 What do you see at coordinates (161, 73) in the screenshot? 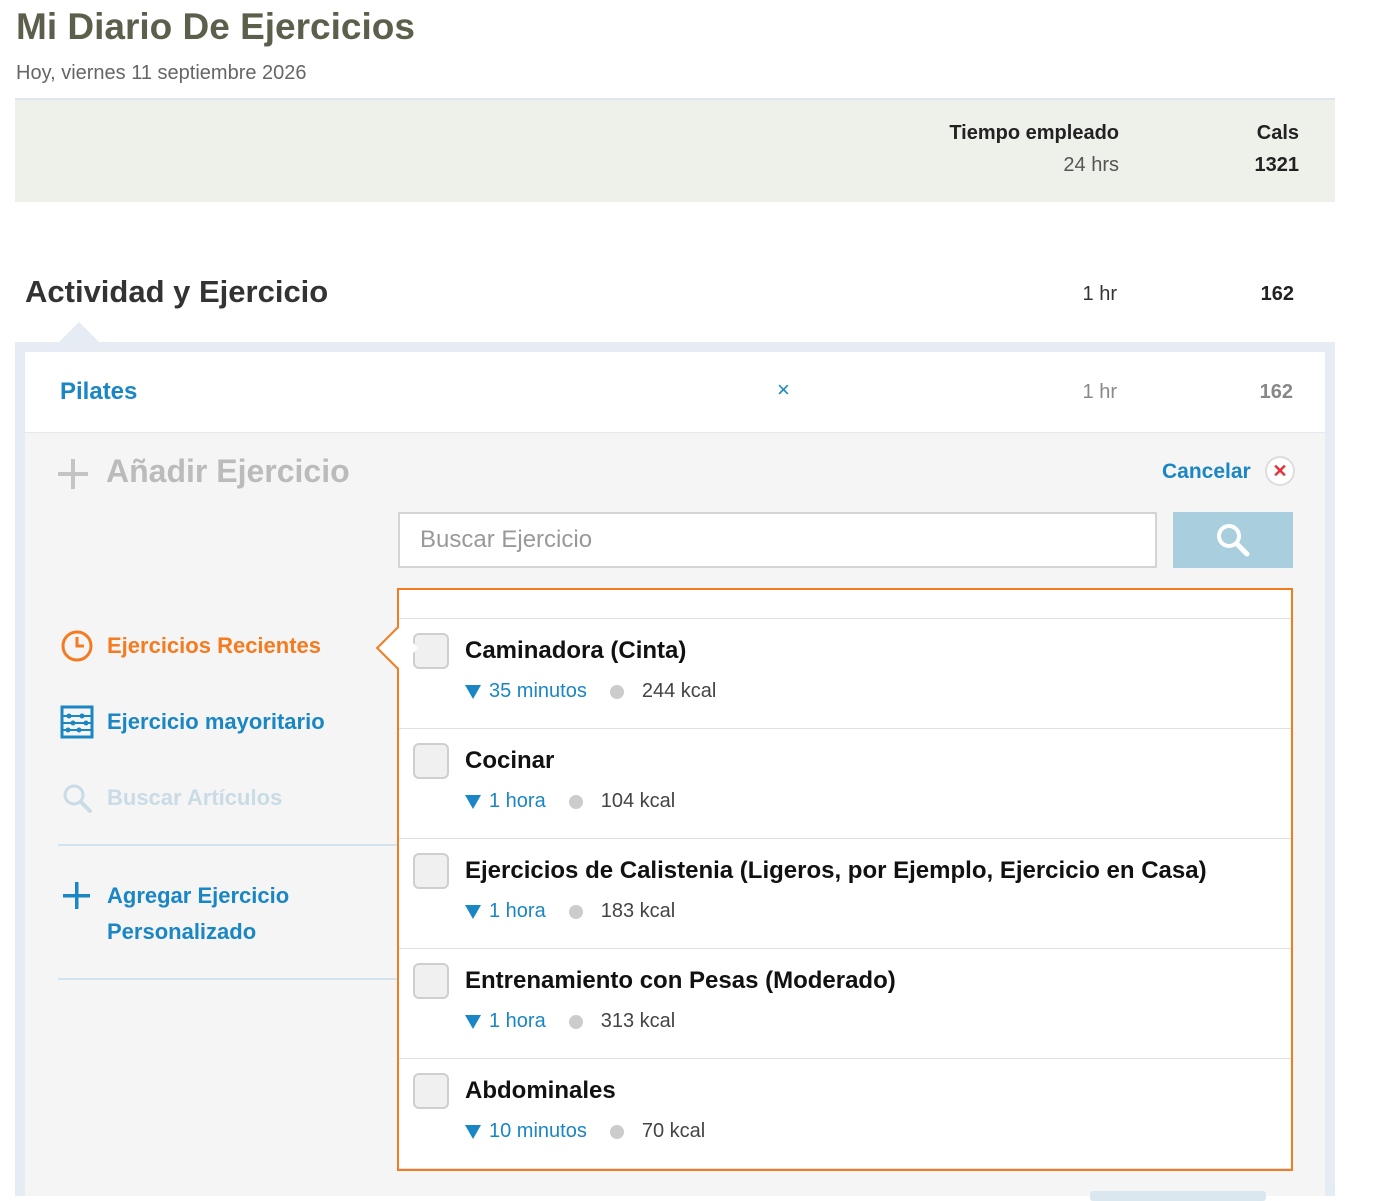
I see `date-line: Hoy, viernes 11 septiembre 2026` at bounding box center [161, 73].